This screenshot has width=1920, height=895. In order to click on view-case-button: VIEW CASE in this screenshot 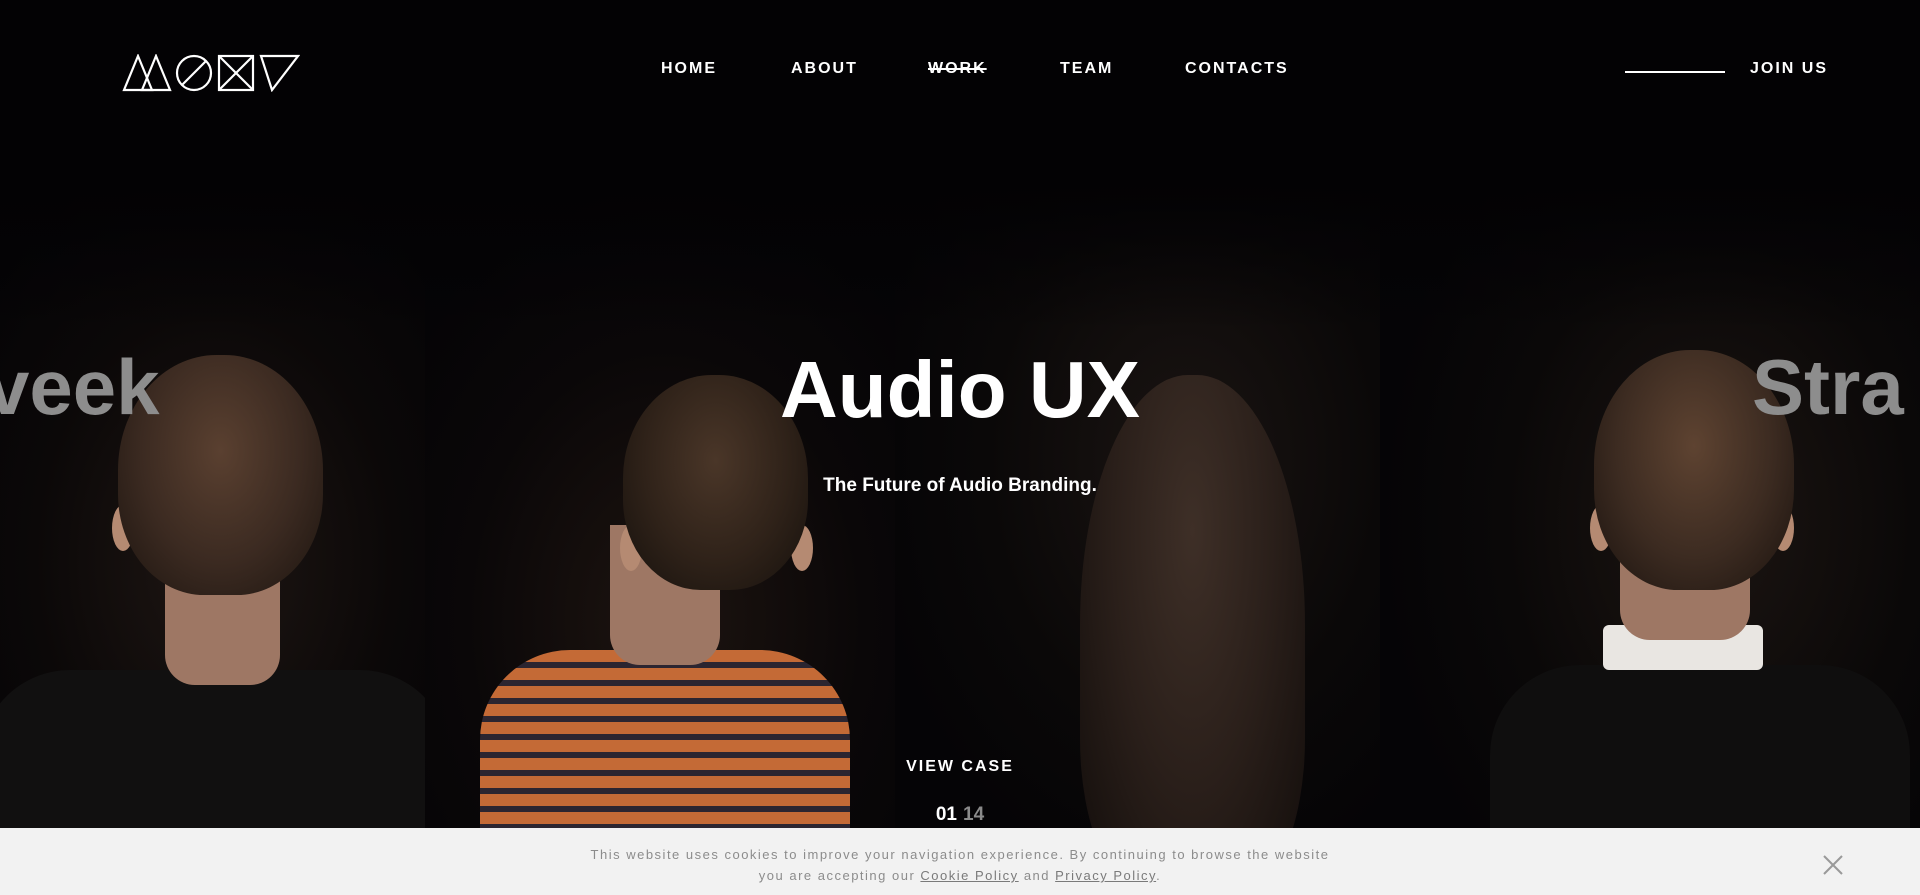, I will do `click(960, 767)`.